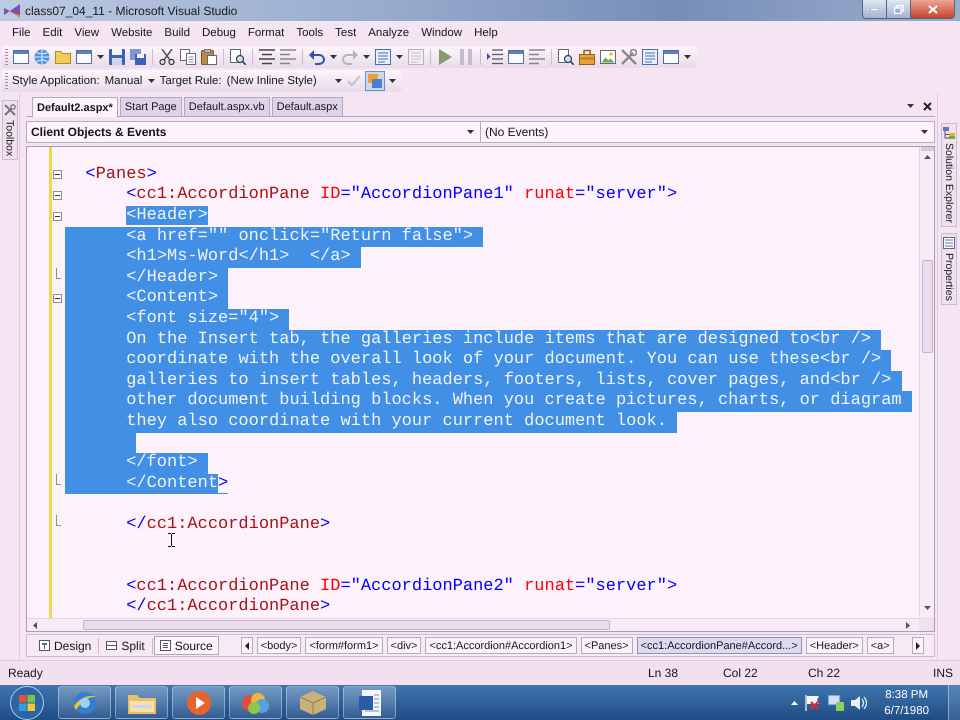 Image resolution: width=960 pixels, height=720 pixels. What do you see at coordinates (926, 382) in the screenshot?
I see `vertical-scrollbar` at bounding box center [926, 382].